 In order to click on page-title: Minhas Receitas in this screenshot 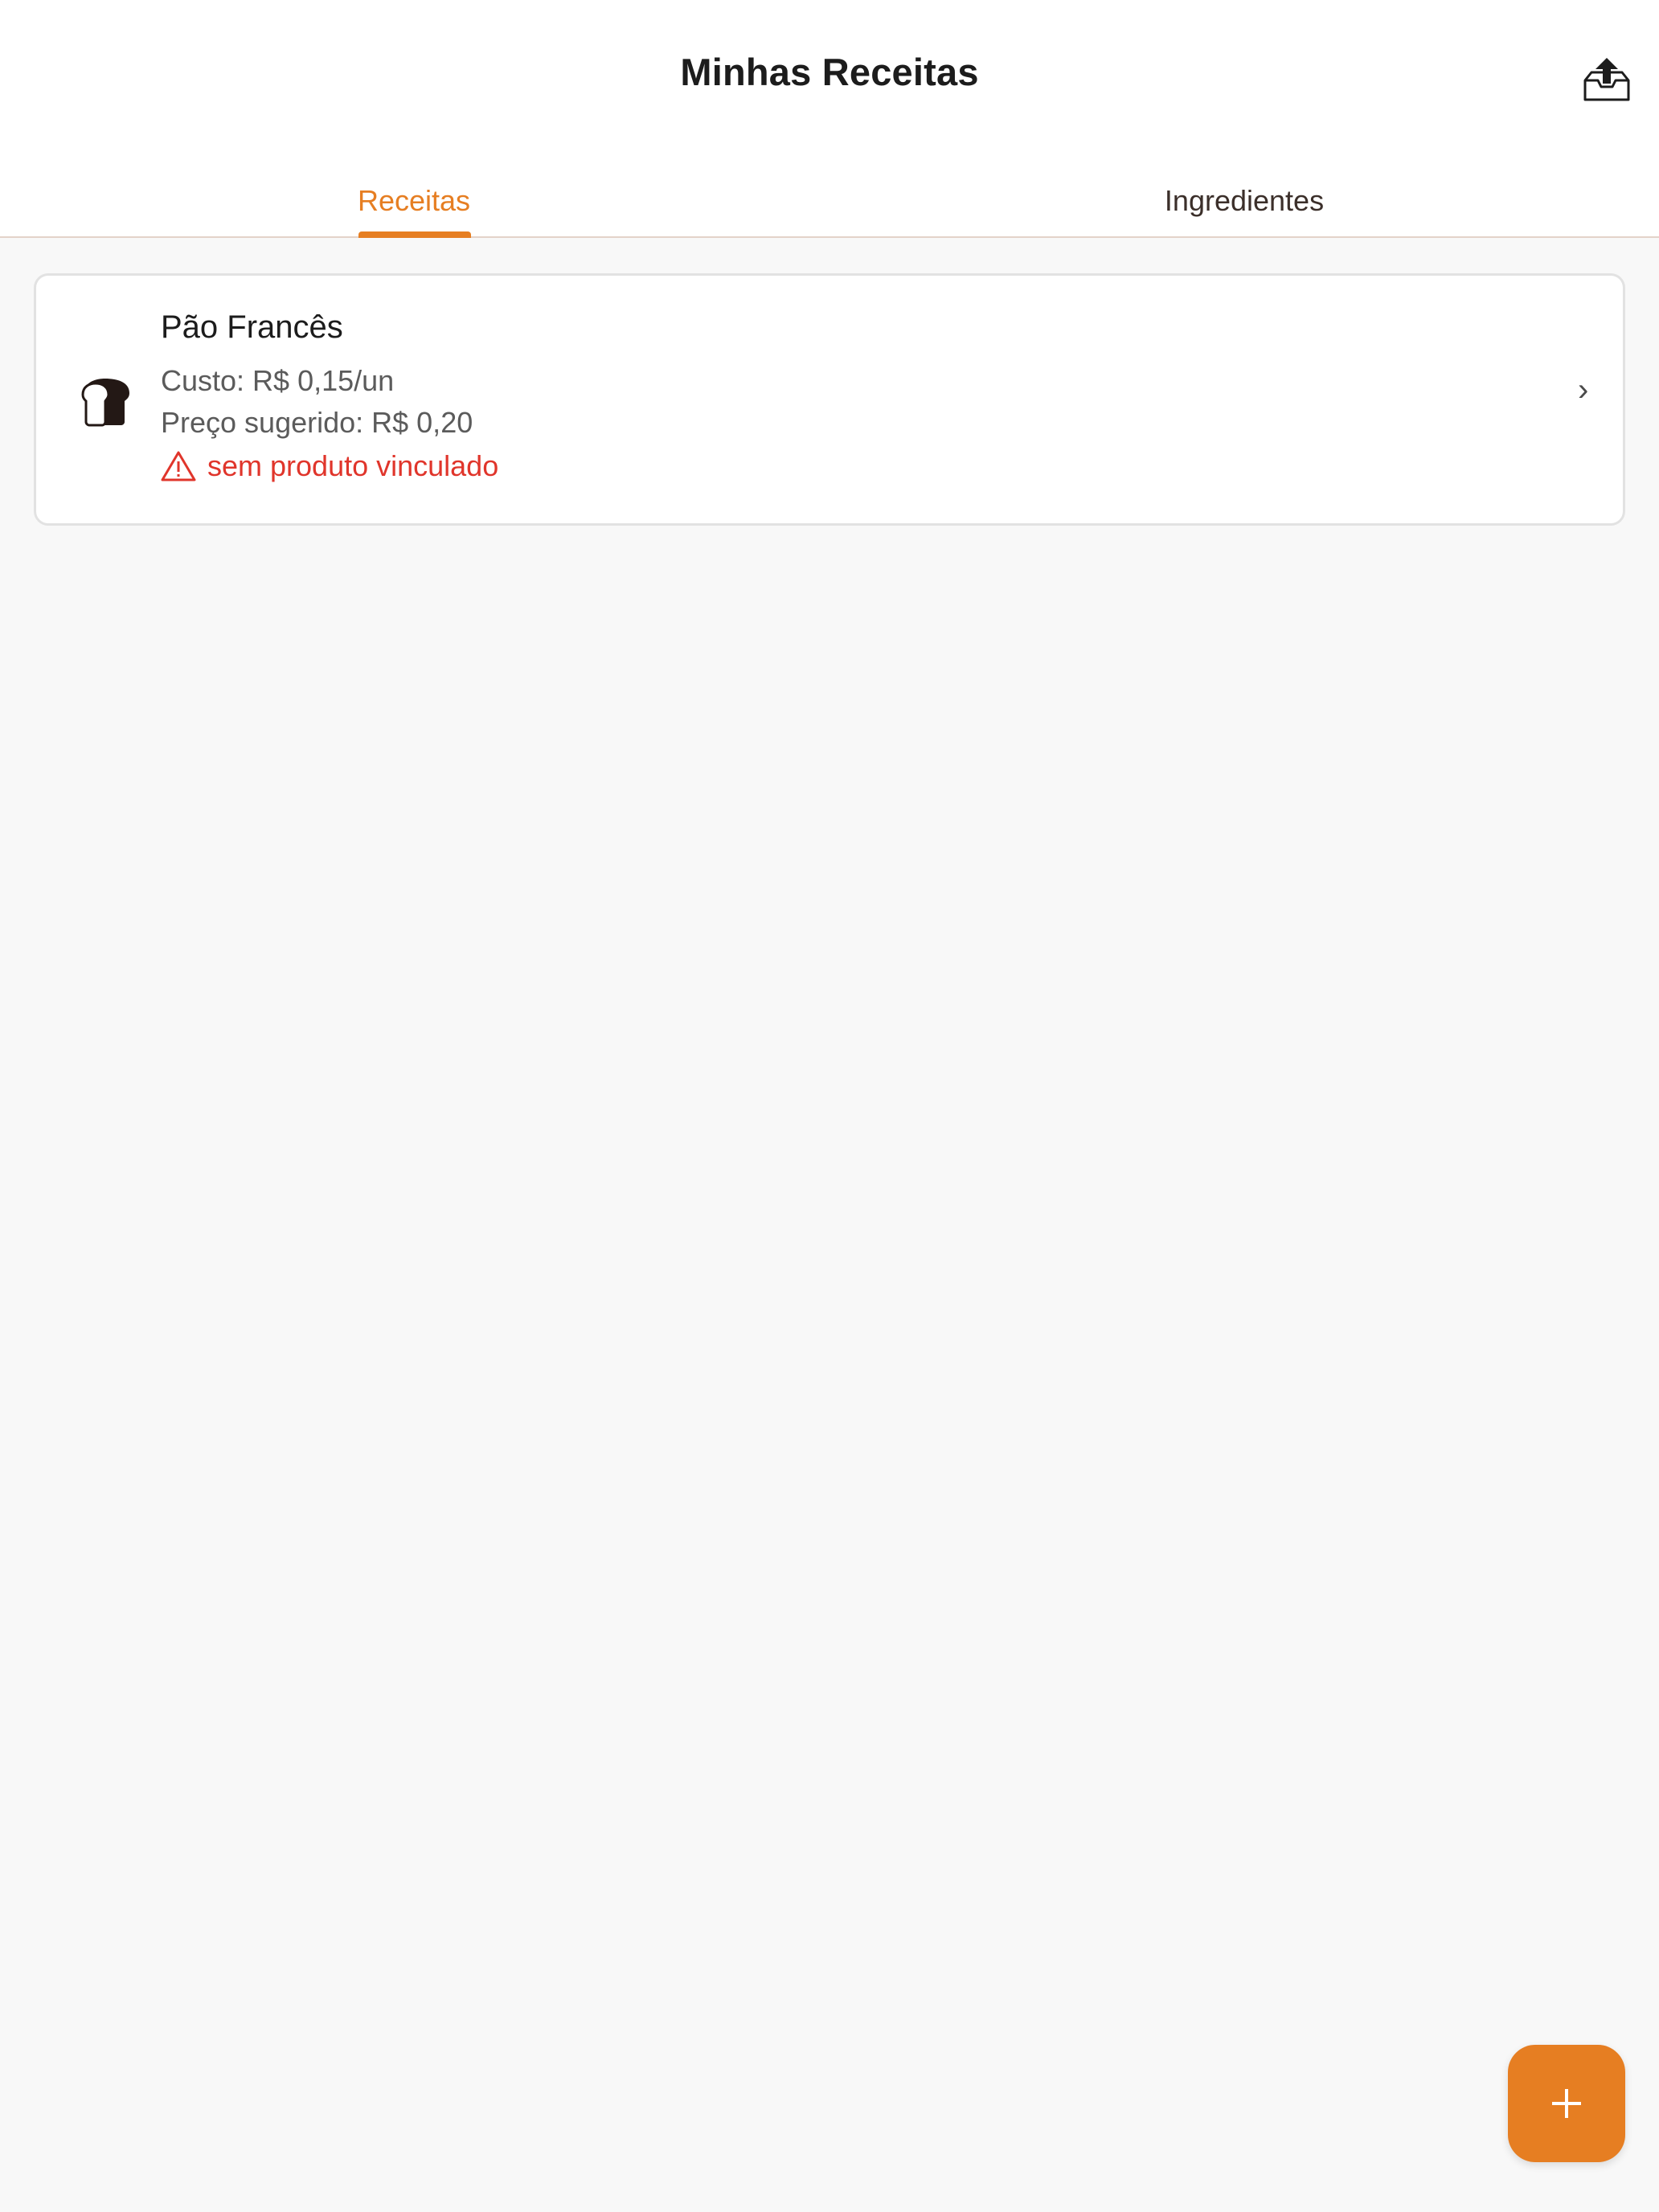, I will do `click(829, 72)`.